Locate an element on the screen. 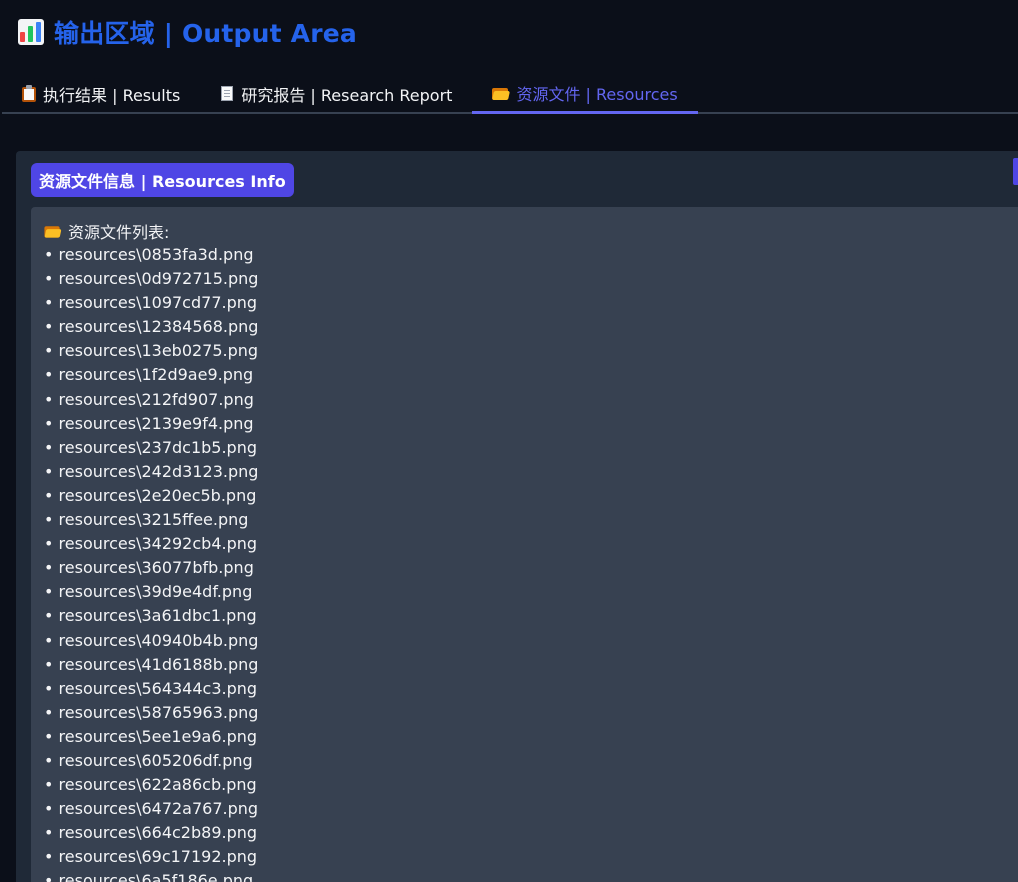  resource-list-header: 资源文件列表: is located at coordinates (531, 231).